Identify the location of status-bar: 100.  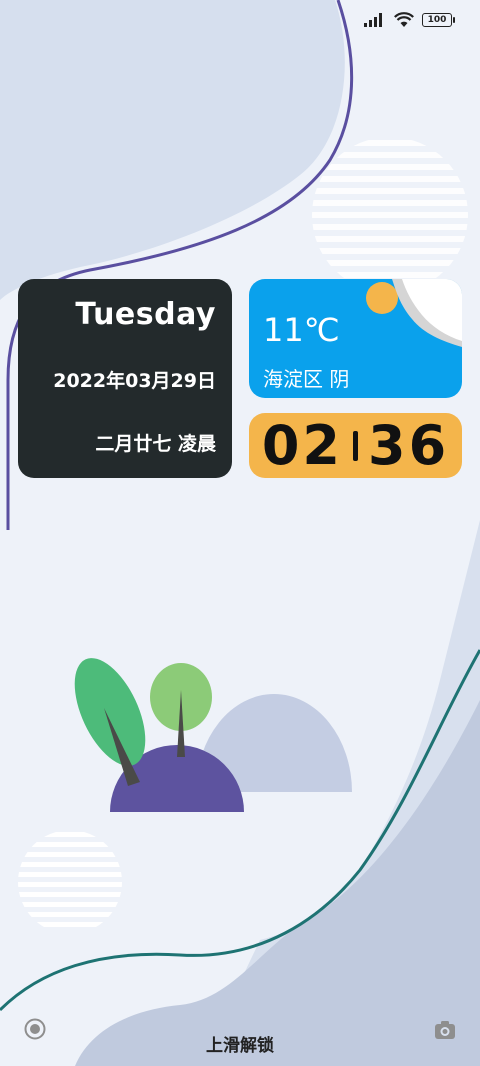
(409, 20).